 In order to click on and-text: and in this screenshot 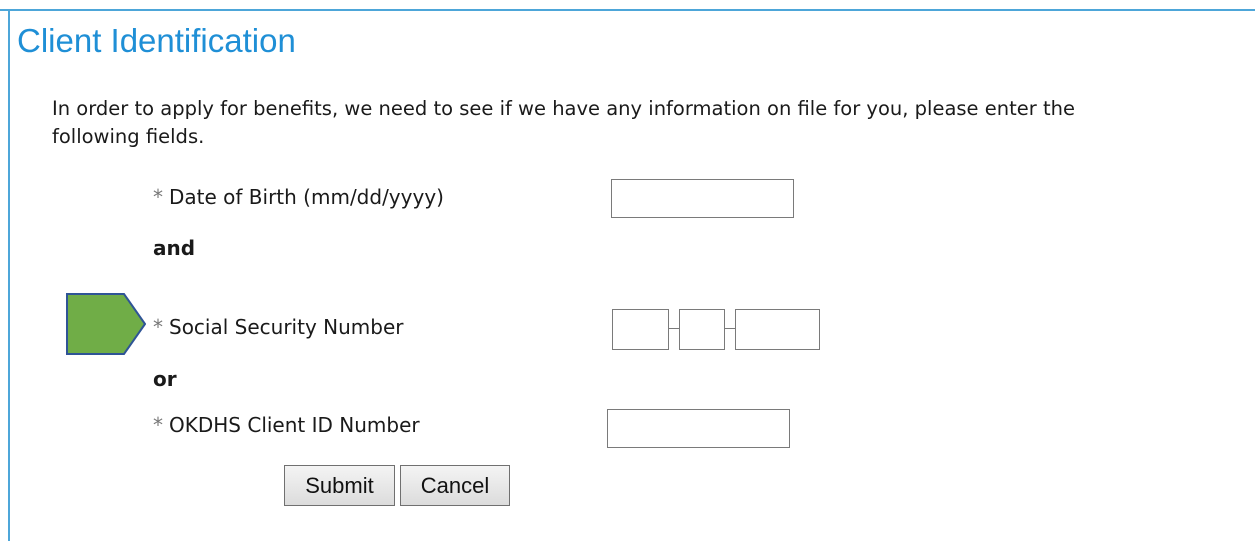, I will do `click(174, 248)`.